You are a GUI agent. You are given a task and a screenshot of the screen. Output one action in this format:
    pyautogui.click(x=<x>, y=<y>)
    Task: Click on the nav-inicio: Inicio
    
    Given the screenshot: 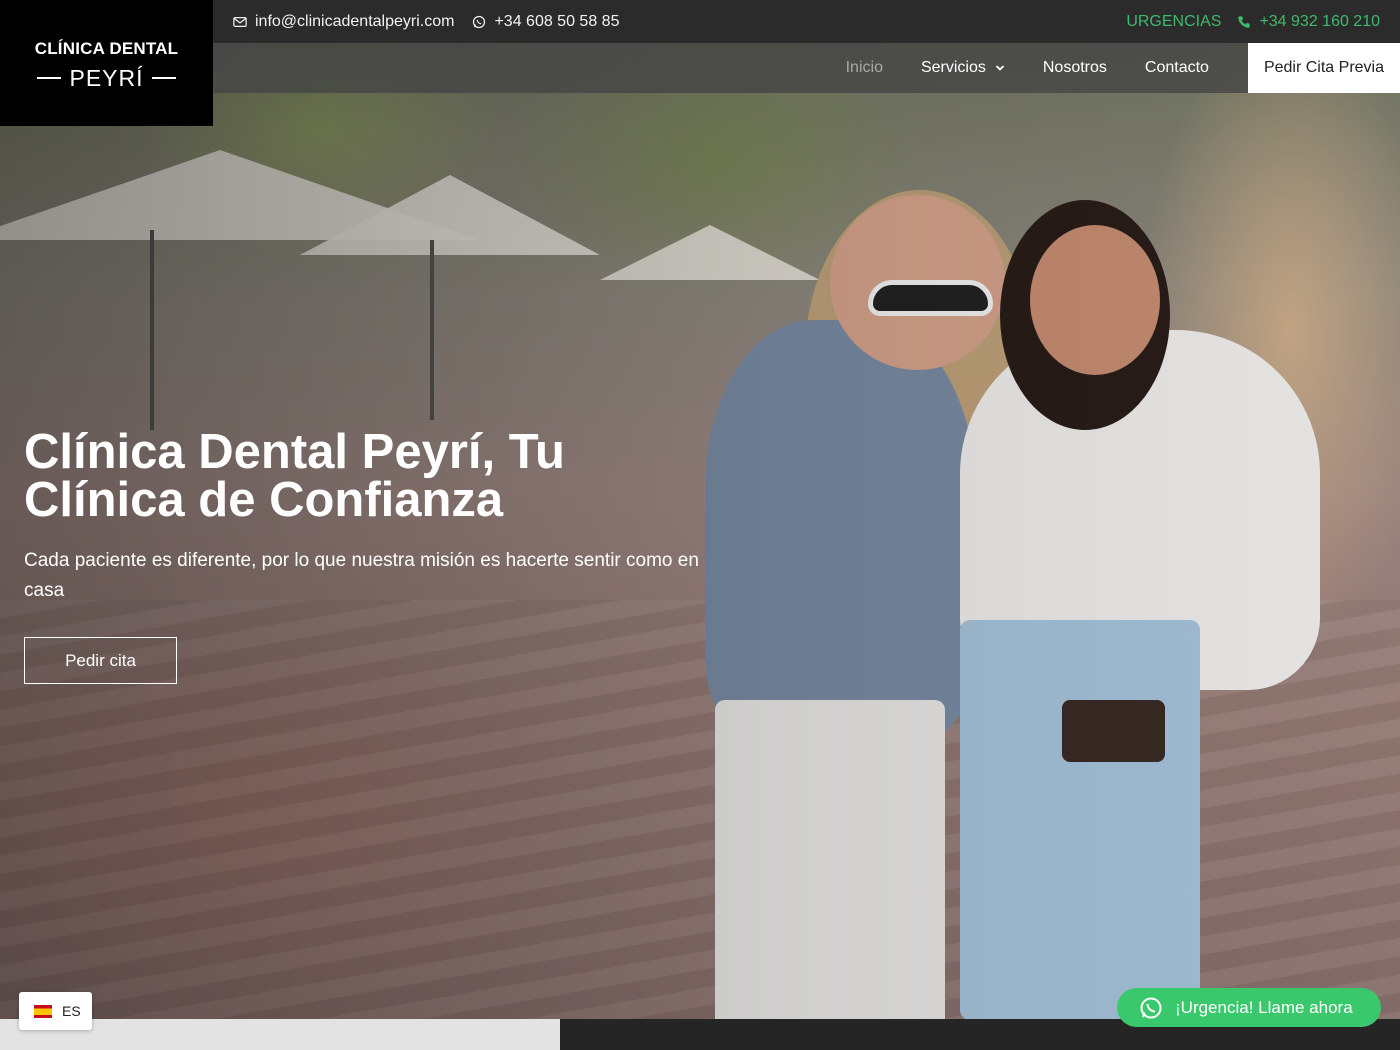 What is the action you would take?
    pyautogui.click(x=864, y=68)
    